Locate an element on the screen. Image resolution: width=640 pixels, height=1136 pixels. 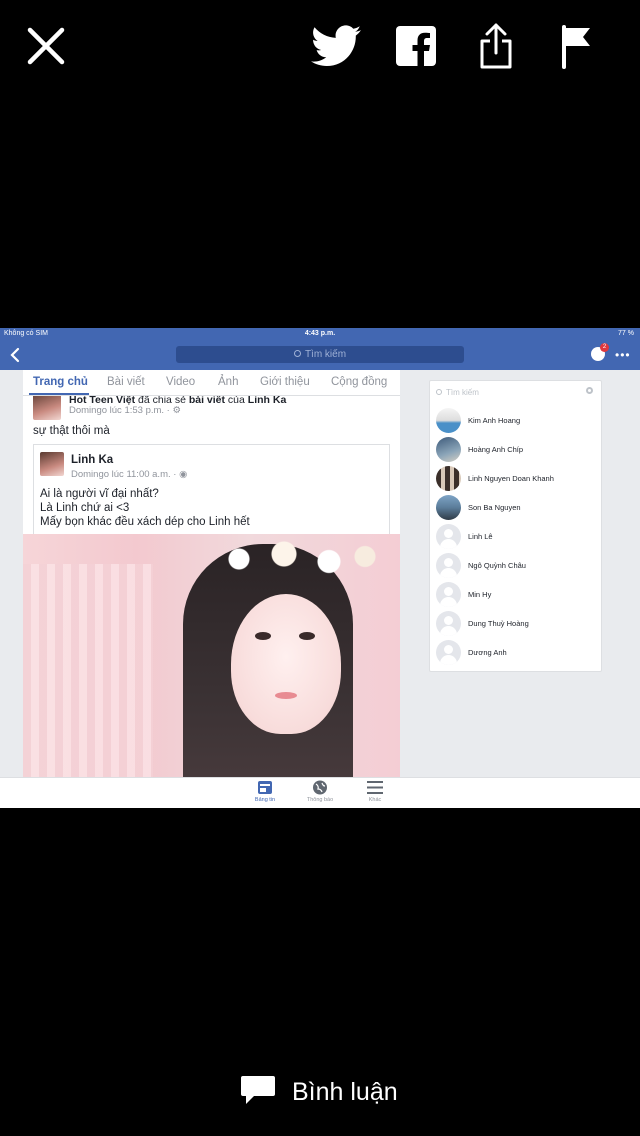
page-avatar is located at coordinates (47, 406).